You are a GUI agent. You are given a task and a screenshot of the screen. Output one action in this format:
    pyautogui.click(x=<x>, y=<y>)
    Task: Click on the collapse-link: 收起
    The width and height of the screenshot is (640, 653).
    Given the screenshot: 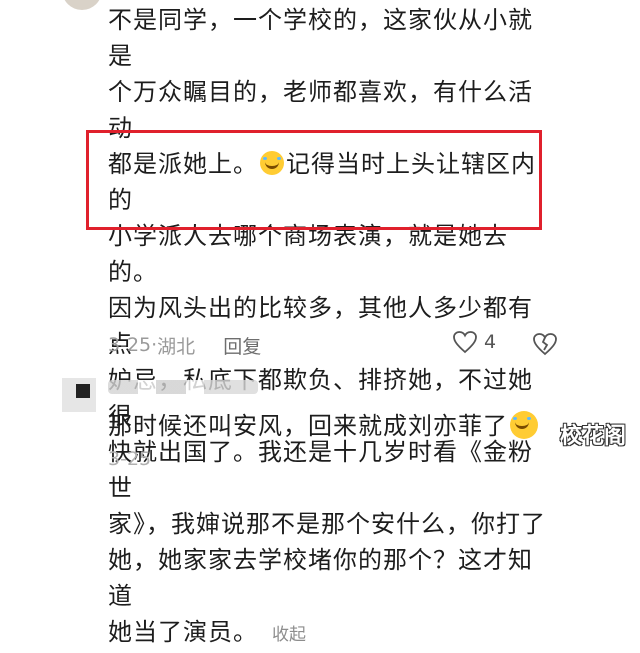 What is the action you would take?
    pyautogui.click(x=289, y=635)
    